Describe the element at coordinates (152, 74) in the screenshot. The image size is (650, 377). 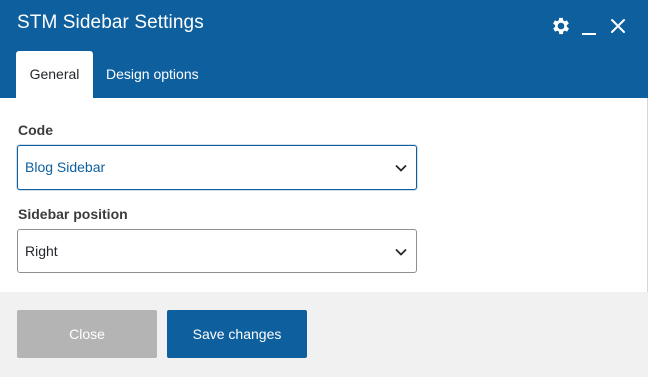
I see `tab-design-options: Design options` at that location.